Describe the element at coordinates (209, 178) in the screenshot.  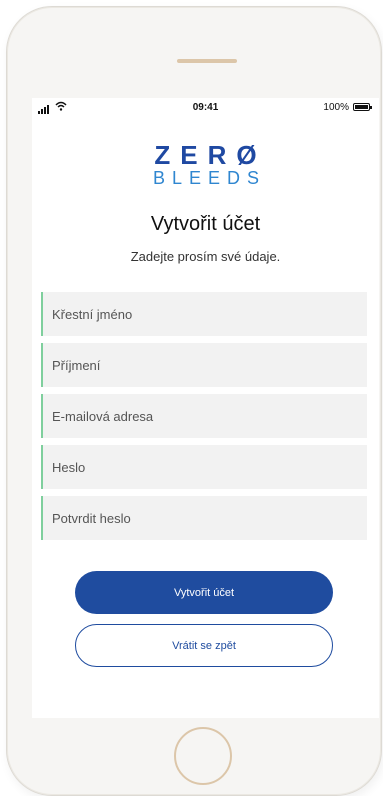
I see `logo-bottom-text: BLEEDS` at that location.